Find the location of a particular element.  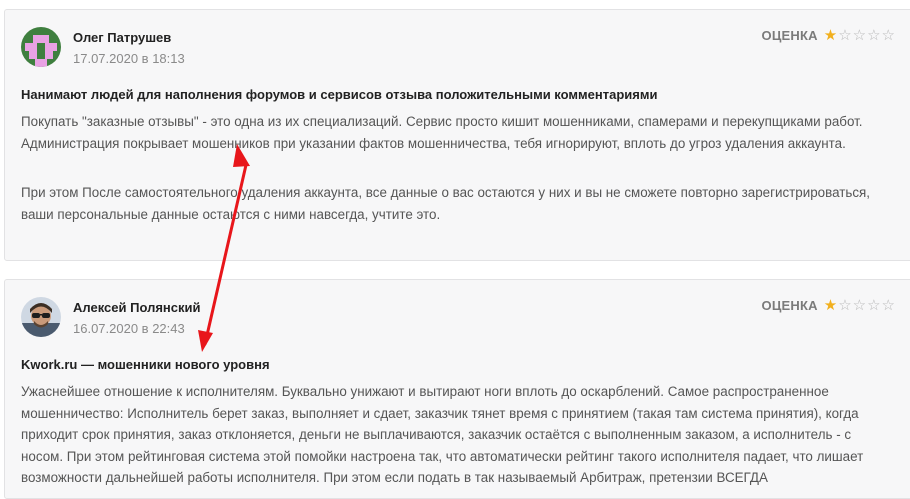

identicon-avatar-icon is located at coordinates (41, 47).